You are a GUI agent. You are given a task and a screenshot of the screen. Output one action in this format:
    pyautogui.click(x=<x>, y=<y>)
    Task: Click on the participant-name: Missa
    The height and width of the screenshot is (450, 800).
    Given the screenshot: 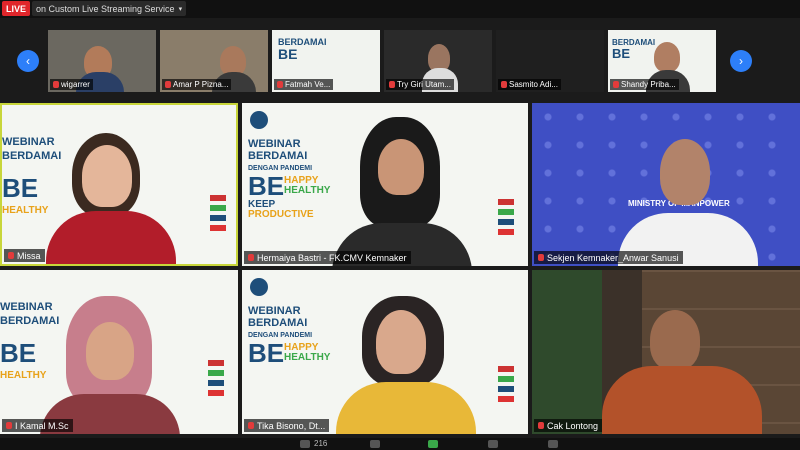 What is the action you would take?
    pyautogui.click(x=24, y=255)
    